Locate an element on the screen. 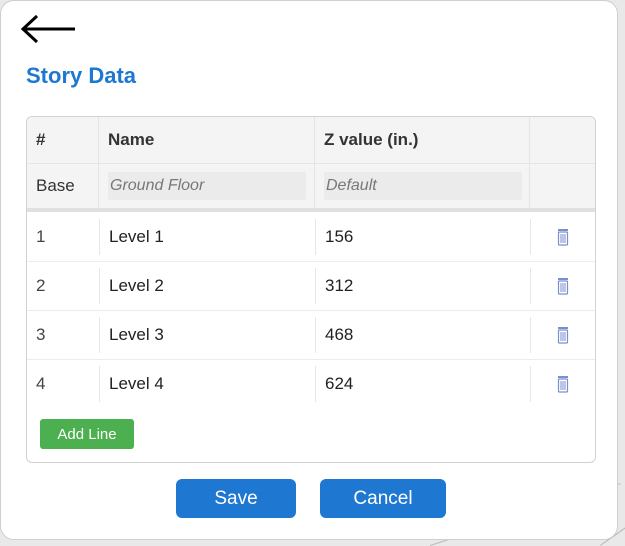 The width and height of the screenshot is (625, 546). row-name-field: Level 1 is located at coordinates (207, 236).